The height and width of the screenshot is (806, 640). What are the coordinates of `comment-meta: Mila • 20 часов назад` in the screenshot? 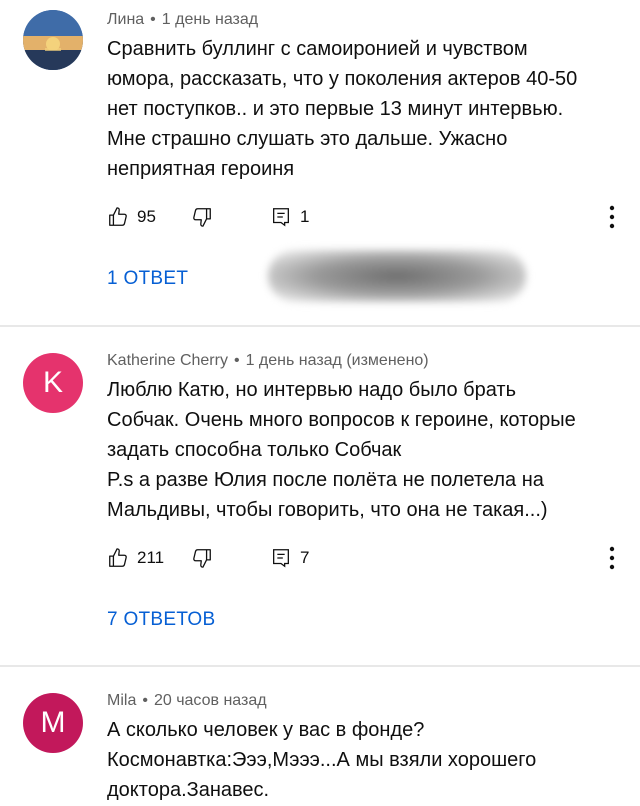 It's located at (187, 701).